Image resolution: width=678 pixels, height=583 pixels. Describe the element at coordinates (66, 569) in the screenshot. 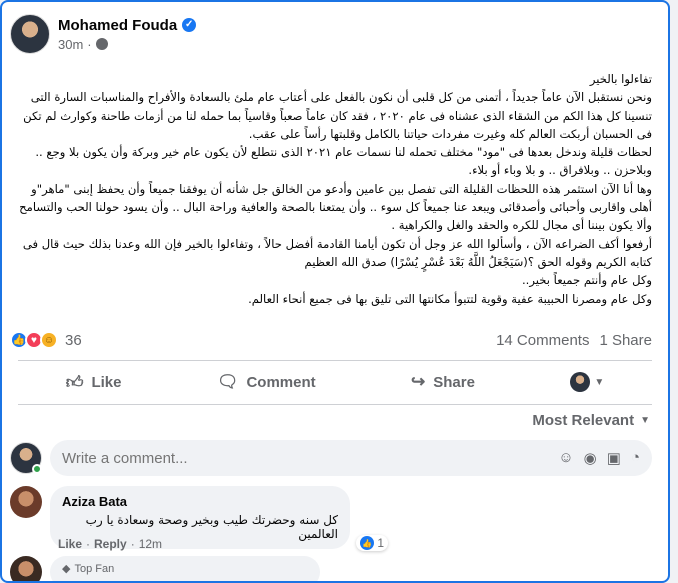

I see `diamond-icon: ◆` at that location.